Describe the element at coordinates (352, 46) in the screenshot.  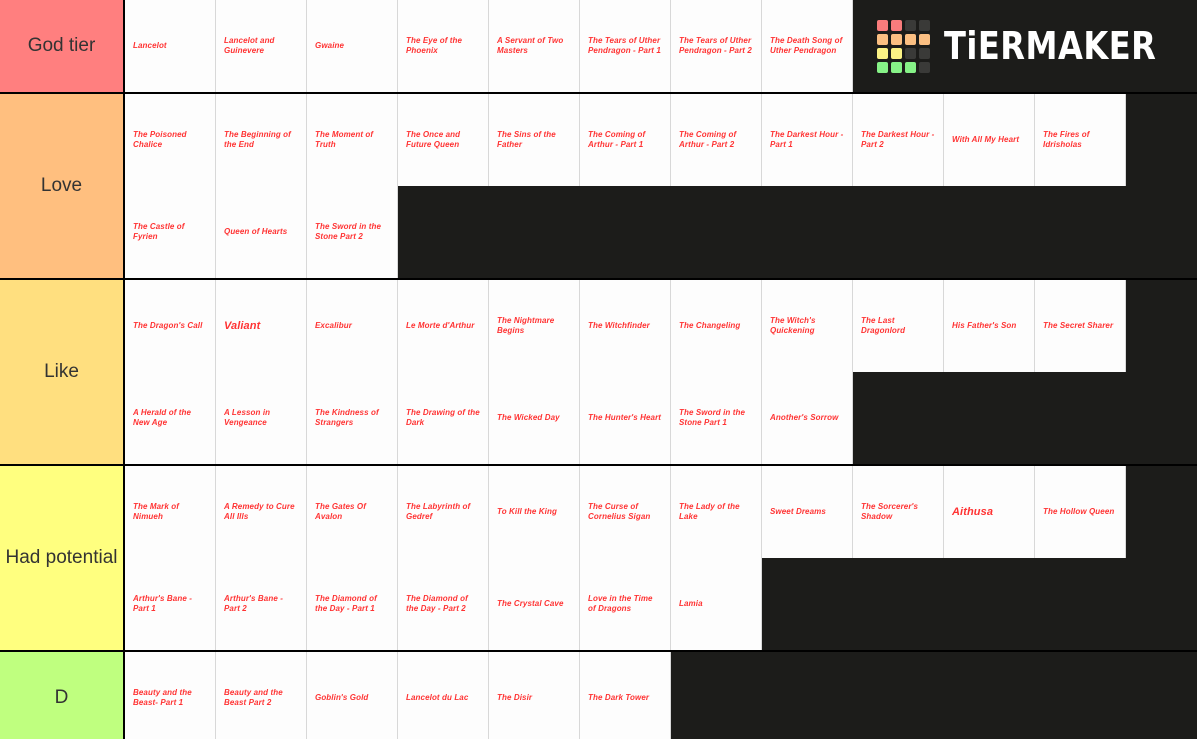
I see `tier-card: Gwaine` at that location.